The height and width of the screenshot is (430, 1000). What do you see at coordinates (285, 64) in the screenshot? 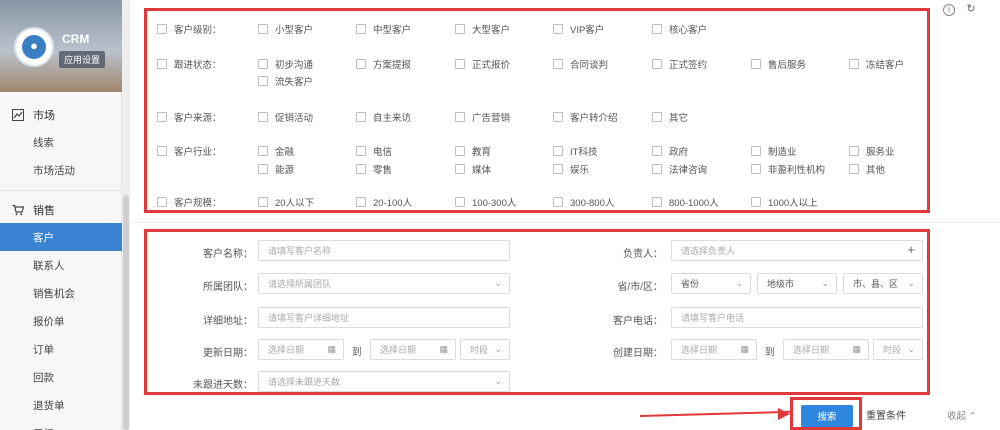
I see `filter-option: 初步沟通` at bounding box center [285, 64].